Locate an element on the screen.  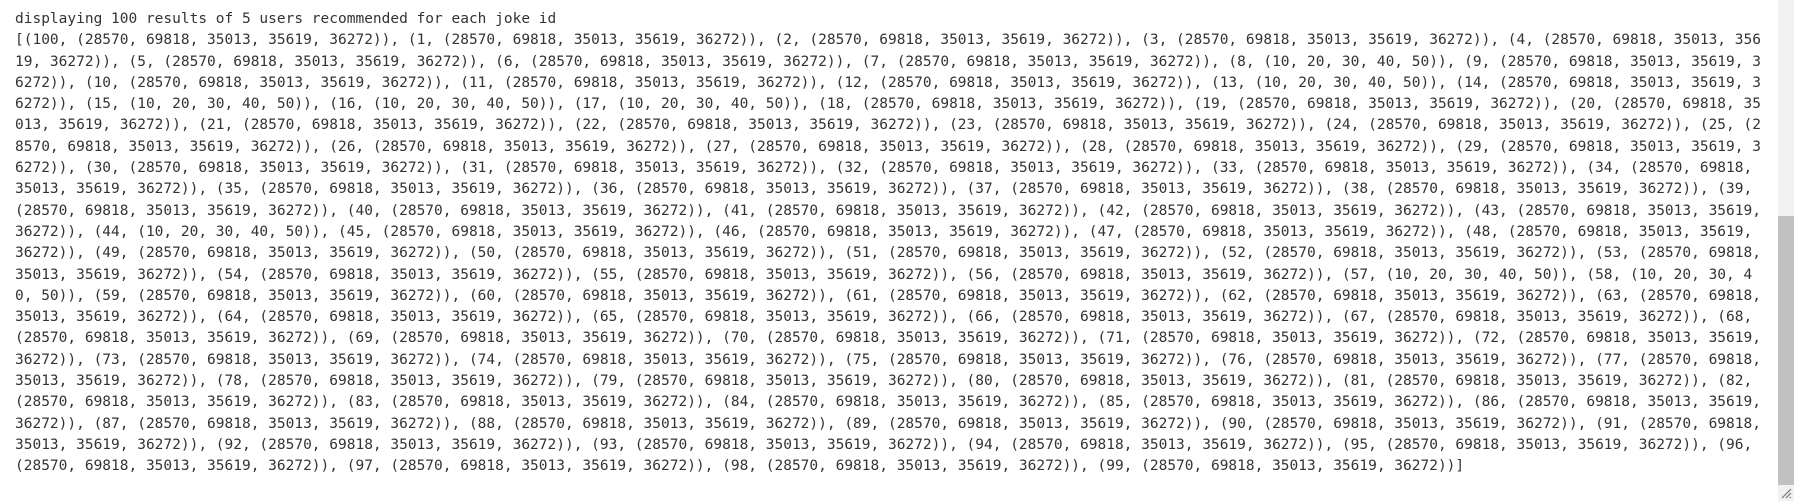
resize-grip-icon is located at coordinates (1786, 493).